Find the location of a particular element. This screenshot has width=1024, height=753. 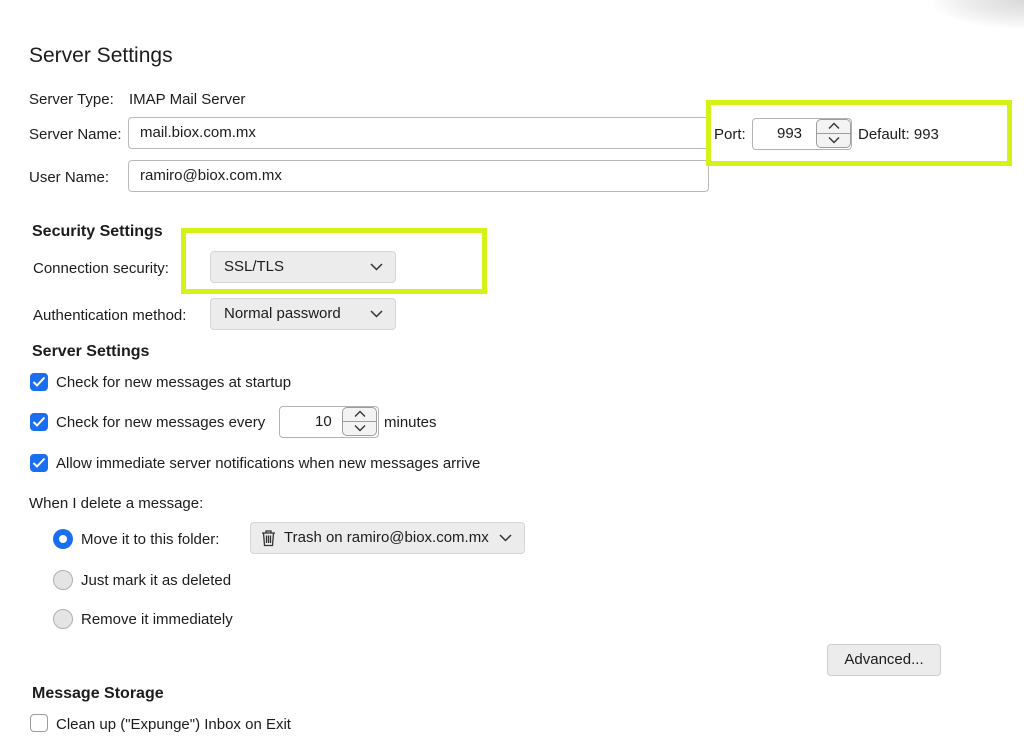

server-type-value: IMAP Mail Server is located at coordinates (187, 99).